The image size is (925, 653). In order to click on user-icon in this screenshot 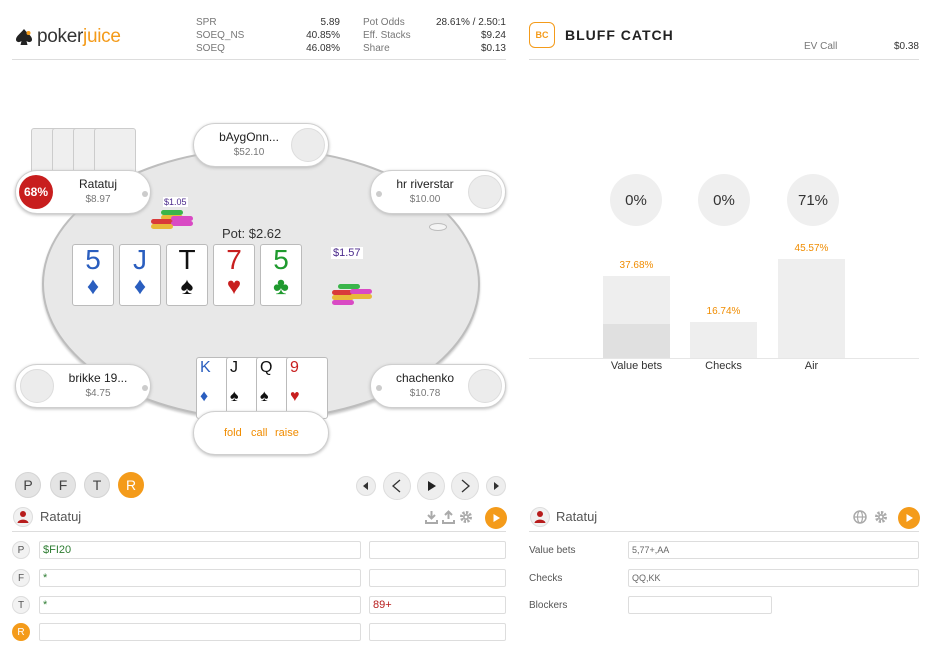, I will do `click(23, 517)`.